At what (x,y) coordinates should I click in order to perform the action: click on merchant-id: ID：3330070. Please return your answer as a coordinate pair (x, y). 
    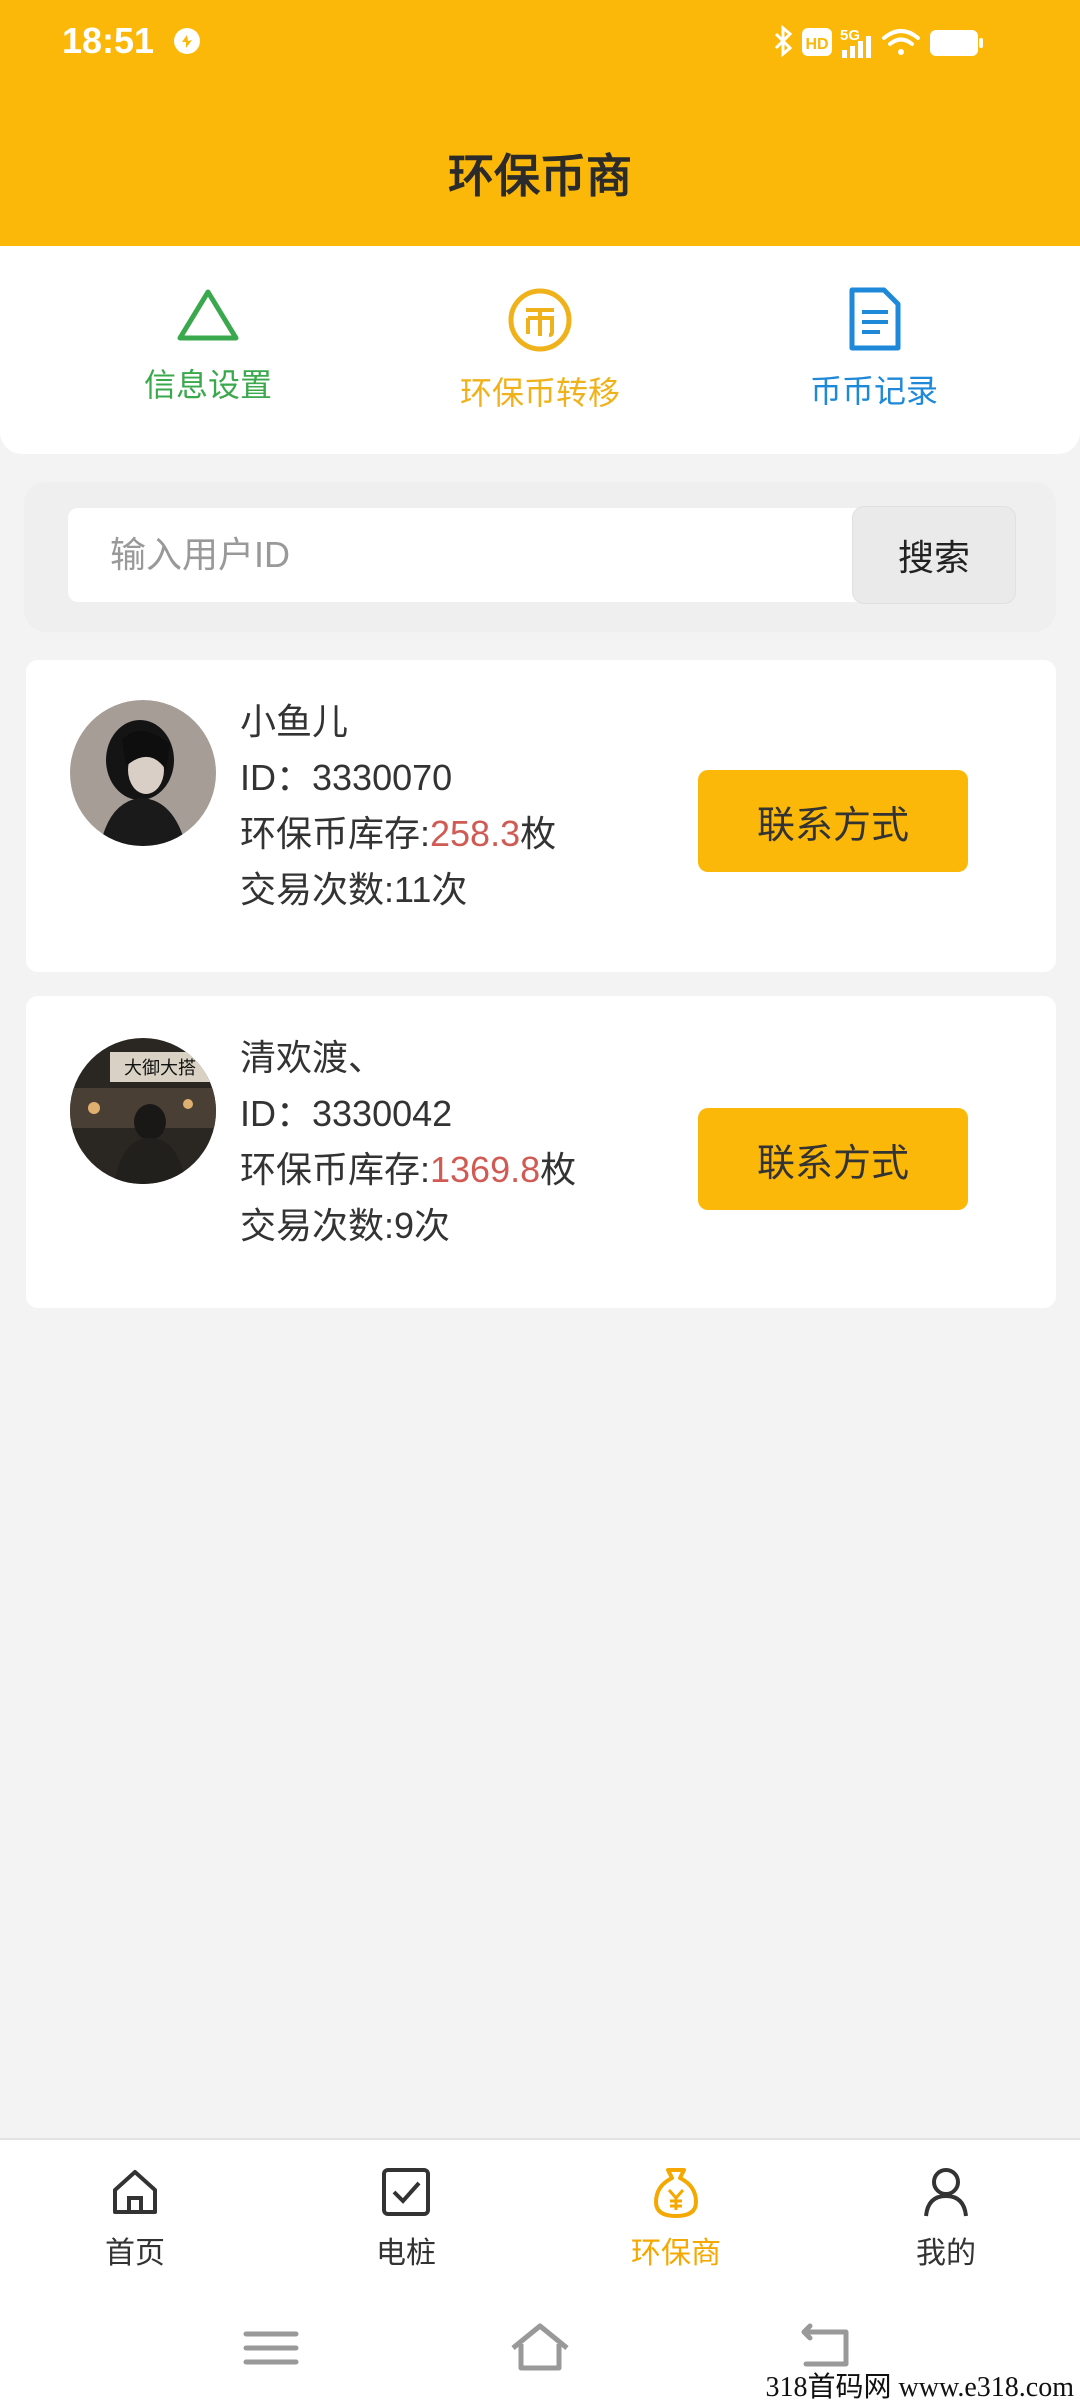
    Looking at the image, I should click on (346, 777).